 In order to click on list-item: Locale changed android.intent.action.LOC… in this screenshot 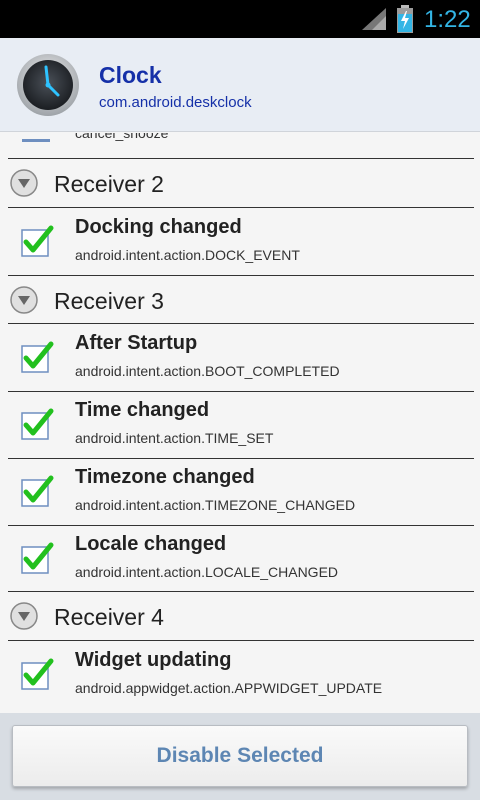, I will do `click(240, 558)`.